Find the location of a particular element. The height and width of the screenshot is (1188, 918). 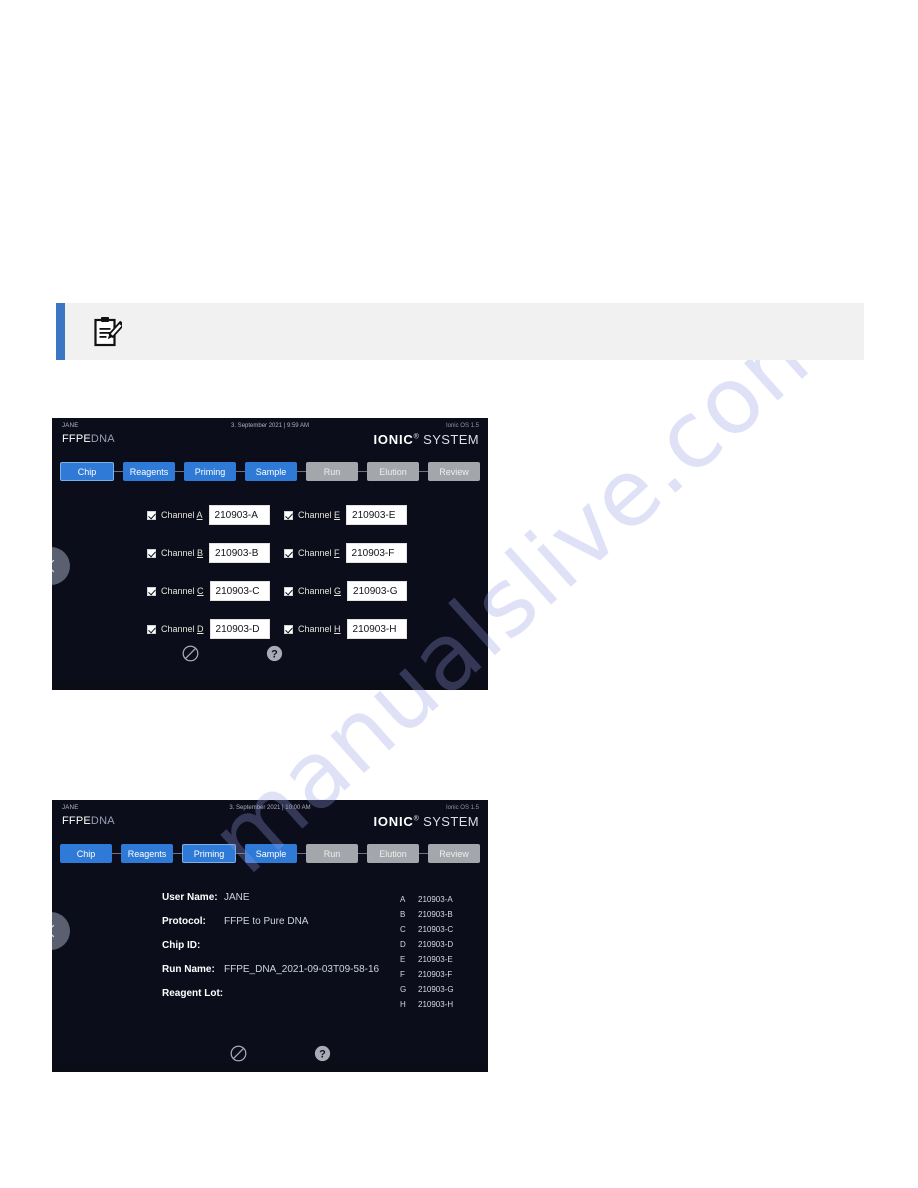

channel-row: Channel A 210903-A is located at coordinates (208, 515).